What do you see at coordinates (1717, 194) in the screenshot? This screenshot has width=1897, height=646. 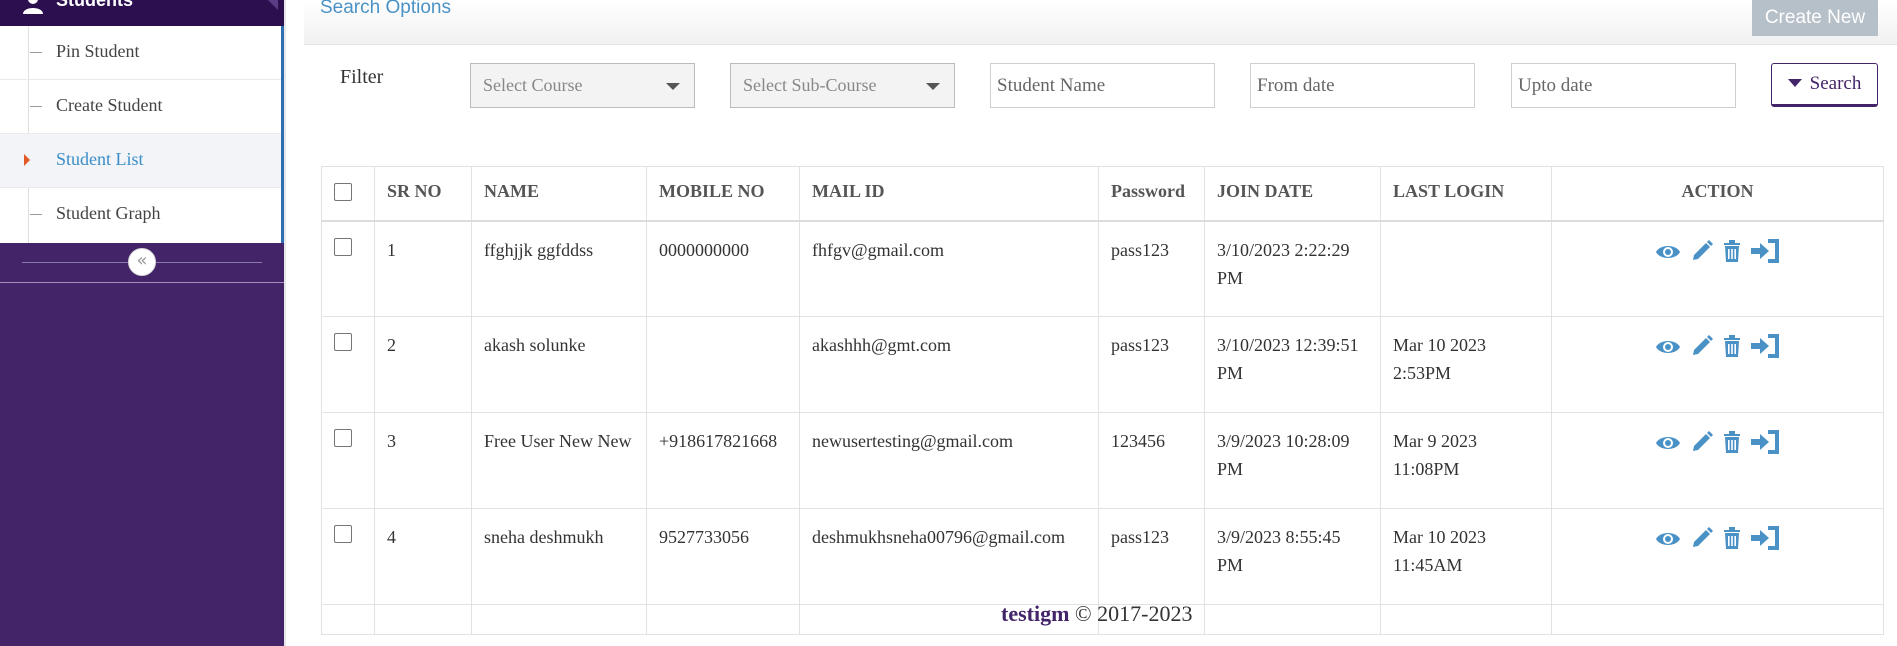 I see `column-header: ACTION` at bounding box center [1717, 194].